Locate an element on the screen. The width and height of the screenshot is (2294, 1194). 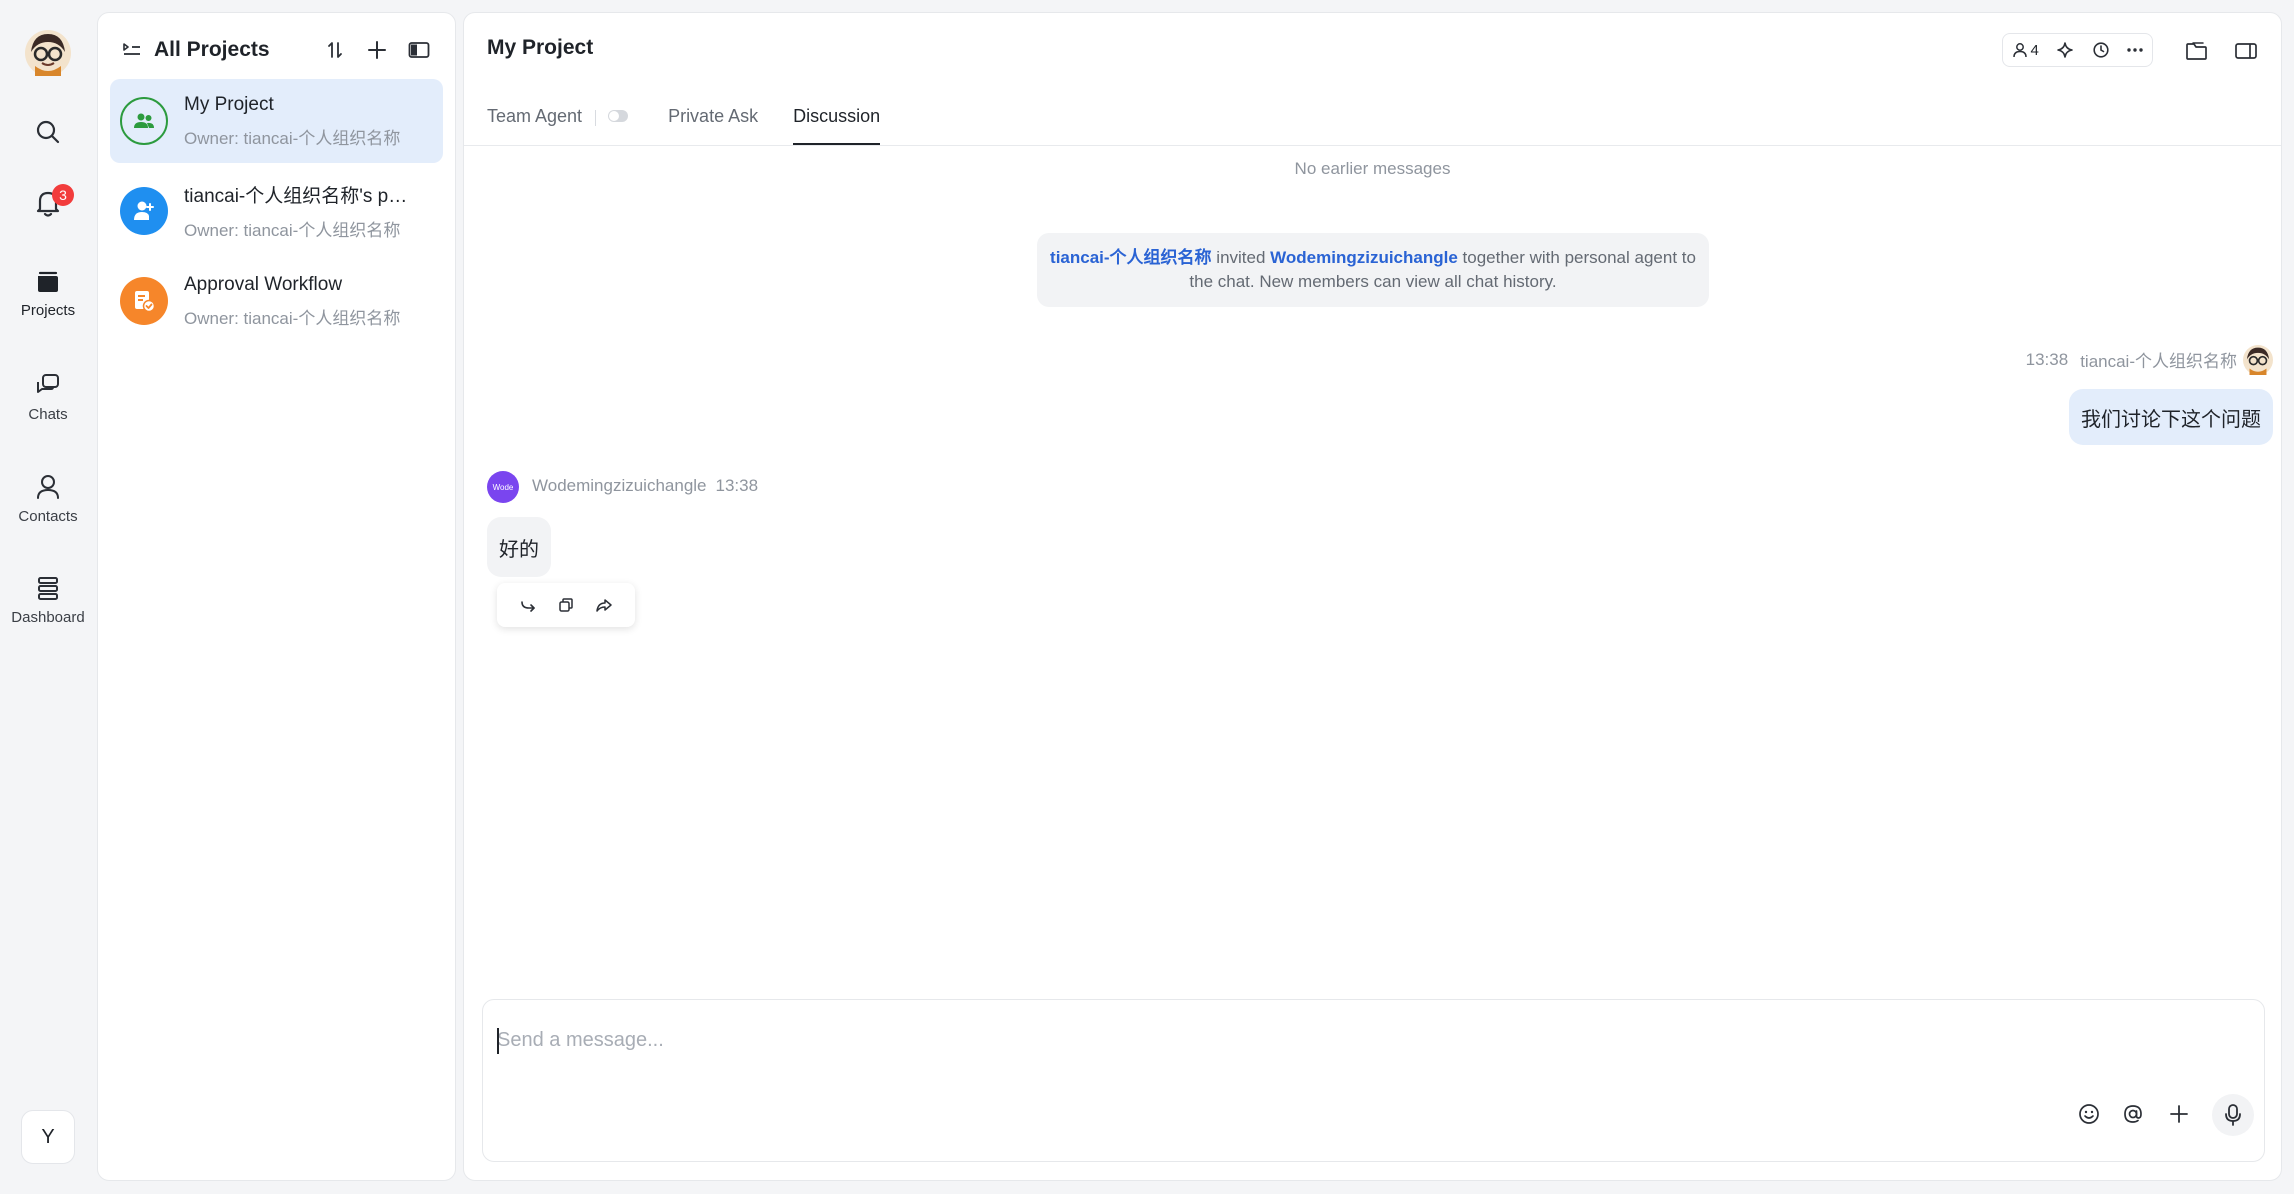
reply-button is located at coordinates (528, 605).